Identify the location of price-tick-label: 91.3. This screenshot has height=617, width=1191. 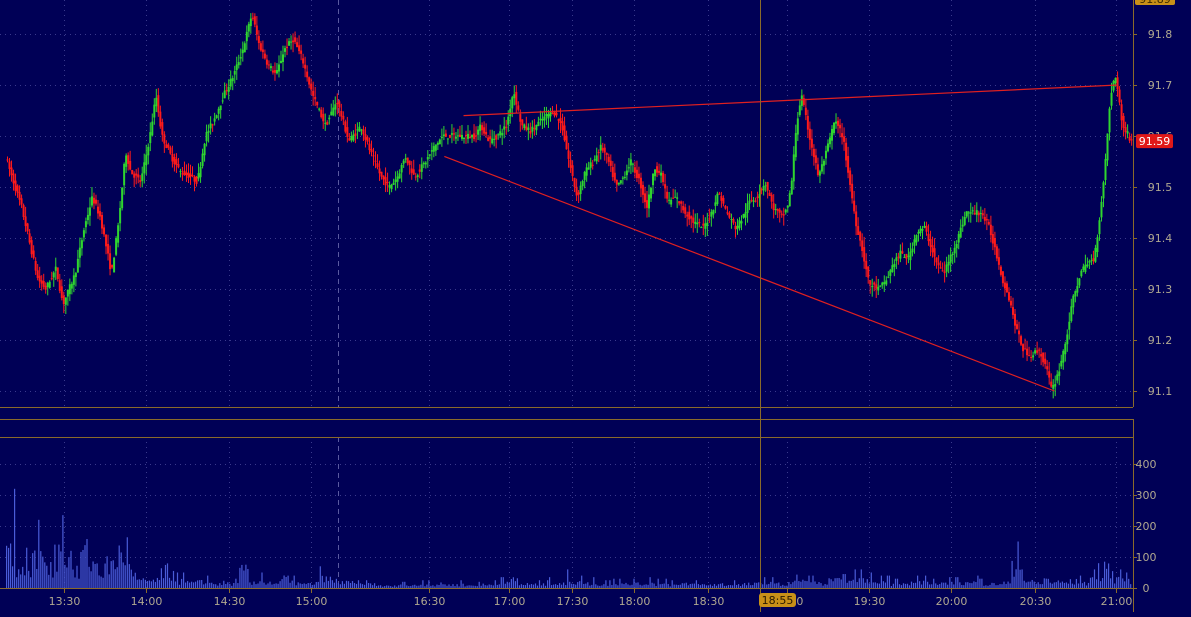
(1160, 289).